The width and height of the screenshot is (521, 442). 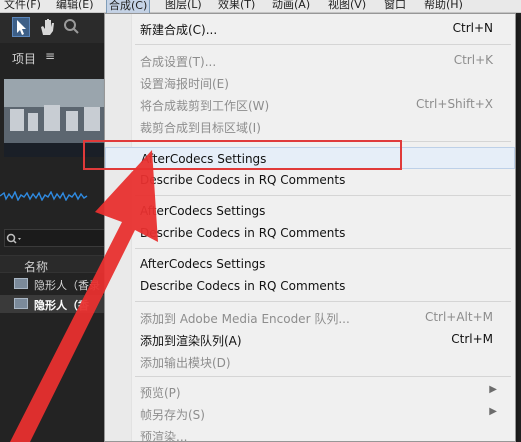 I want to click on menu-item-label: 预览(P), so click(x=160, y=393).